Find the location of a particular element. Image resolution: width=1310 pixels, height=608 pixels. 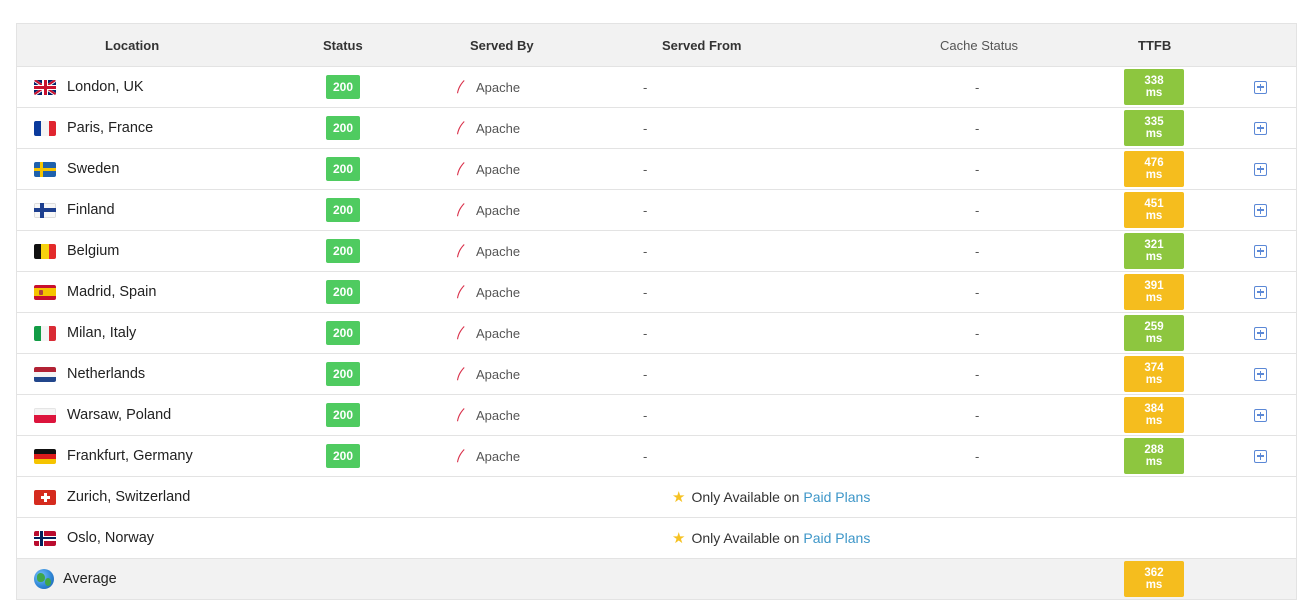

ttfb-badge: 335 ms is located at coordinates (1154, 128).